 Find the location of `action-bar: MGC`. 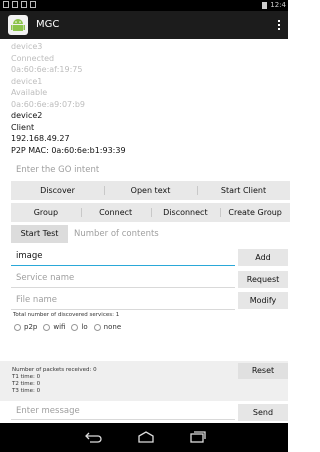

action-bar: MGC is located at coordinates (144, 25).